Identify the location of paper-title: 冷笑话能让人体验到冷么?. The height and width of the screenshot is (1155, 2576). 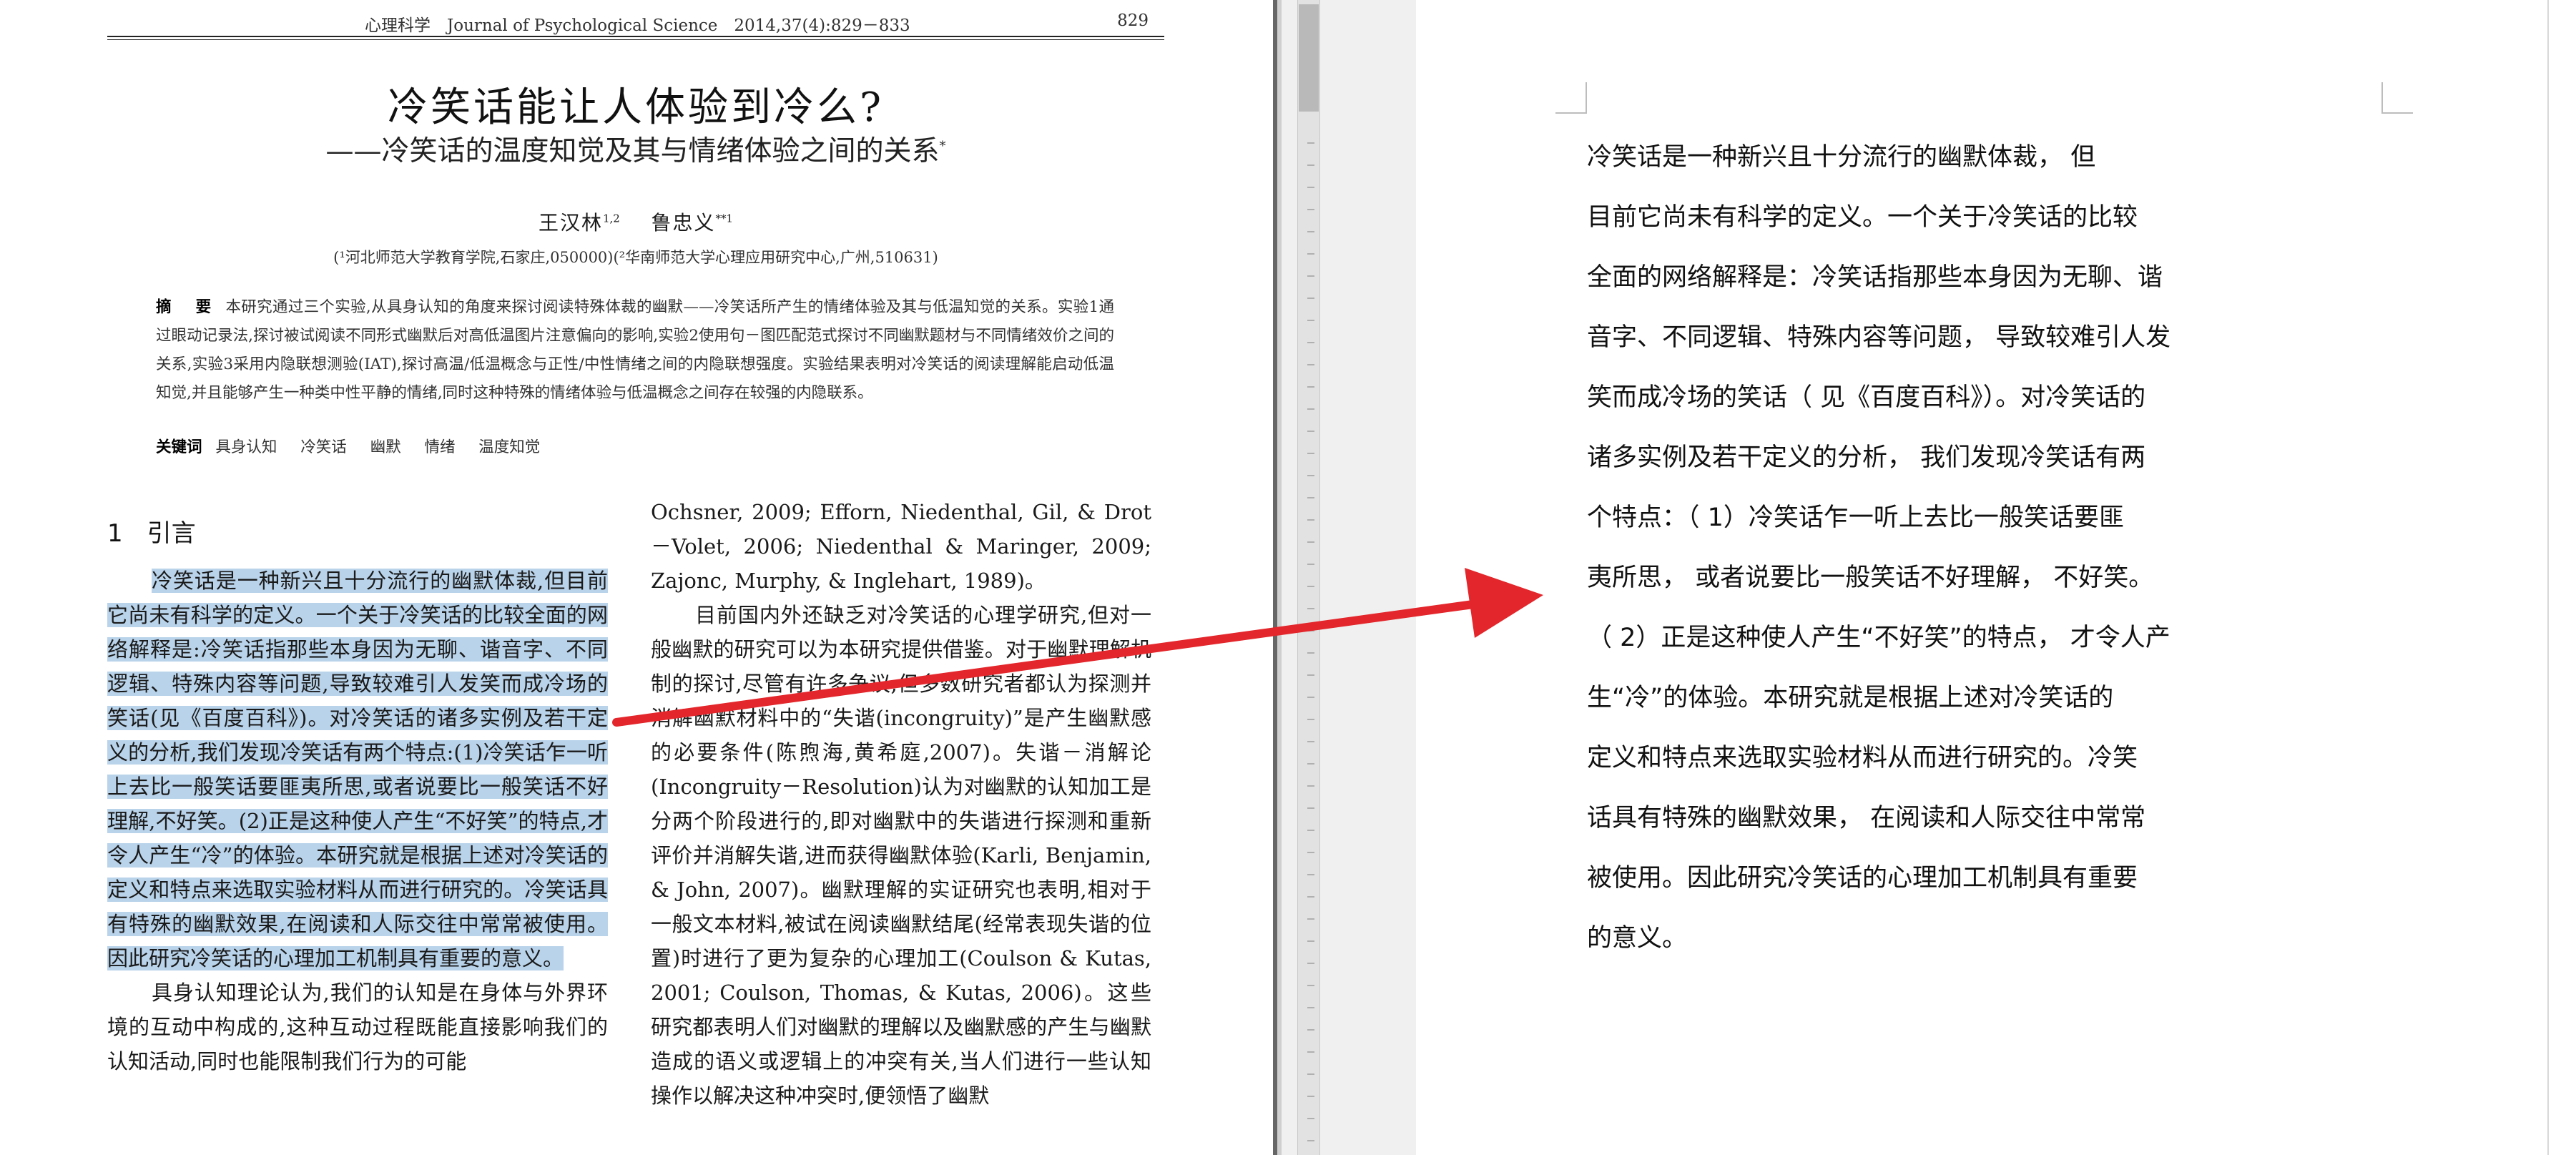
(636, 108).